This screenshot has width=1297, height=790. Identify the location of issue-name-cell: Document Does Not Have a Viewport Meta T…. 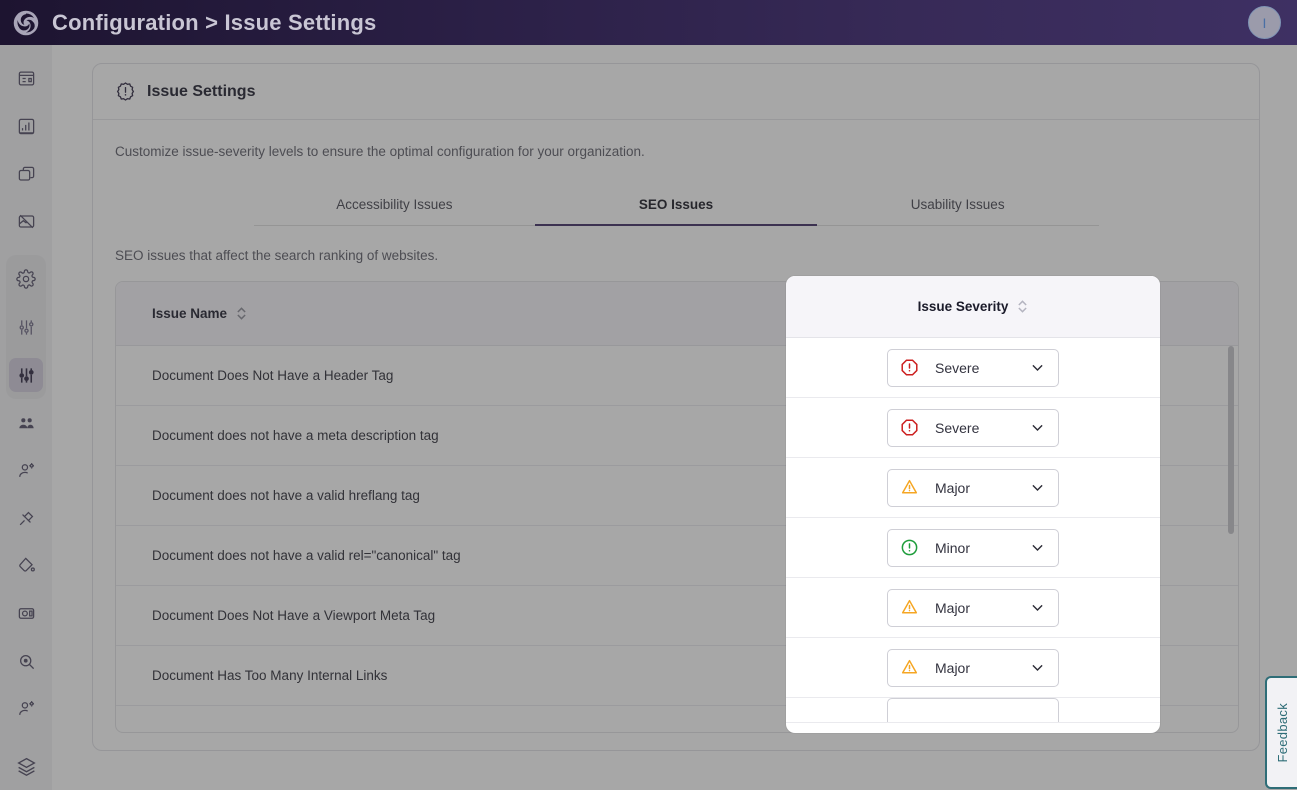
(453, 615).